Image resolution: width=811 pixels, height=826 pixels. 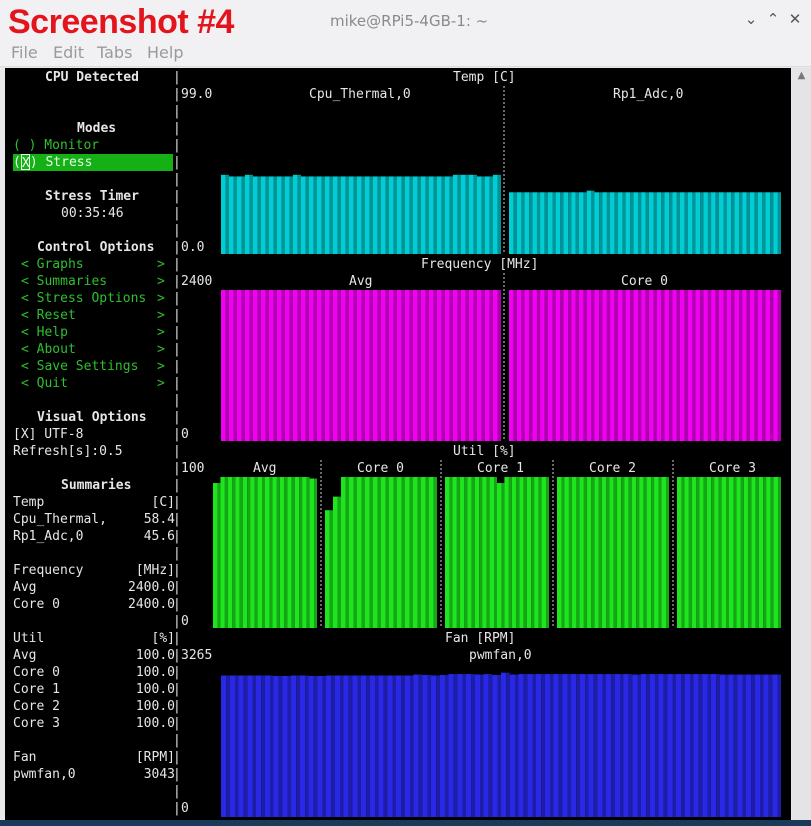 I want to click on control-option-item: < Help, so click(x=44, y=332).